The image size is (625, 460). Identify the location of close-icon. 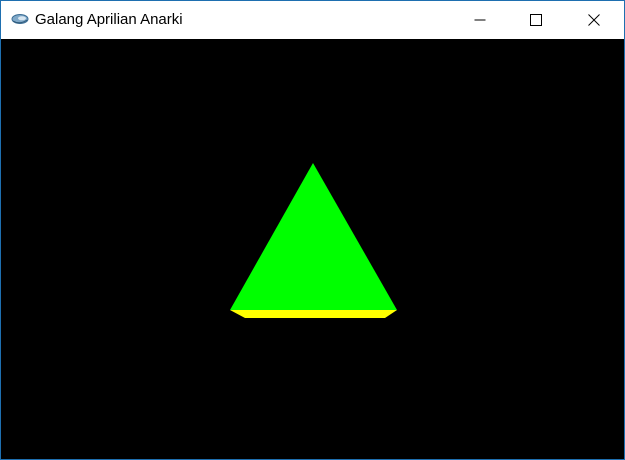
(594, 20).